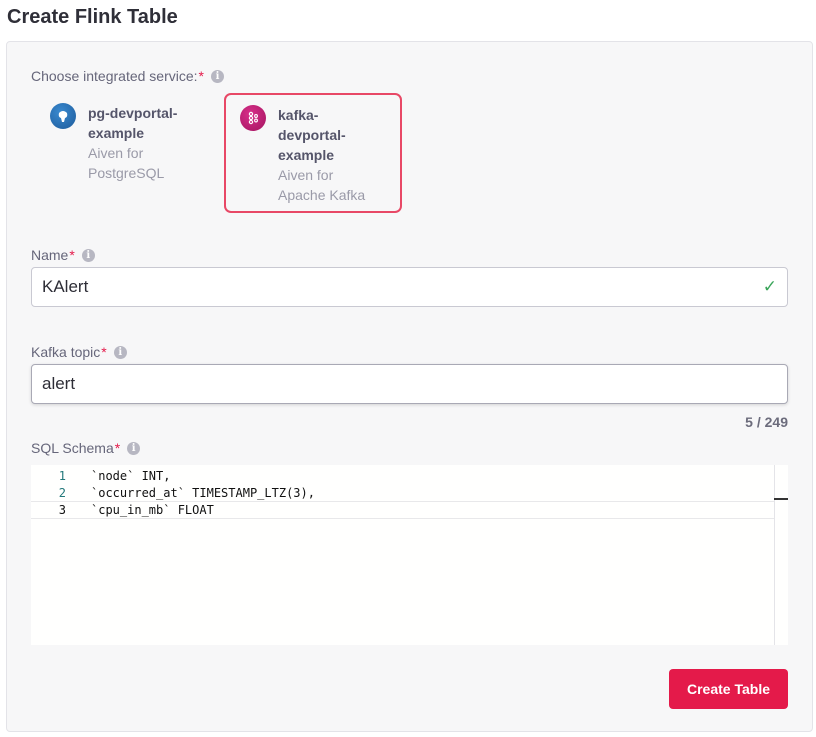  What do you see at coordinates (50, 255) in the screenshot?
I see `name-label-text: Name` at bounding box center [50, 255].